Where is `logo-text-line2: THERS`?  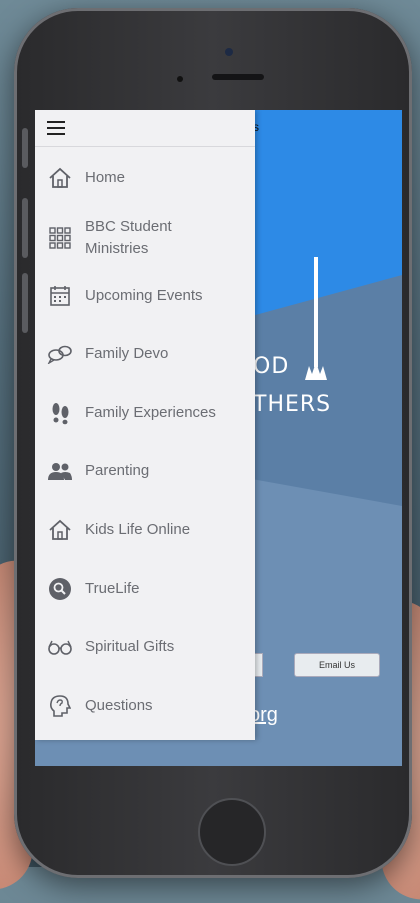
logo-text-line2: THERS is located at coordinates (292, 404).